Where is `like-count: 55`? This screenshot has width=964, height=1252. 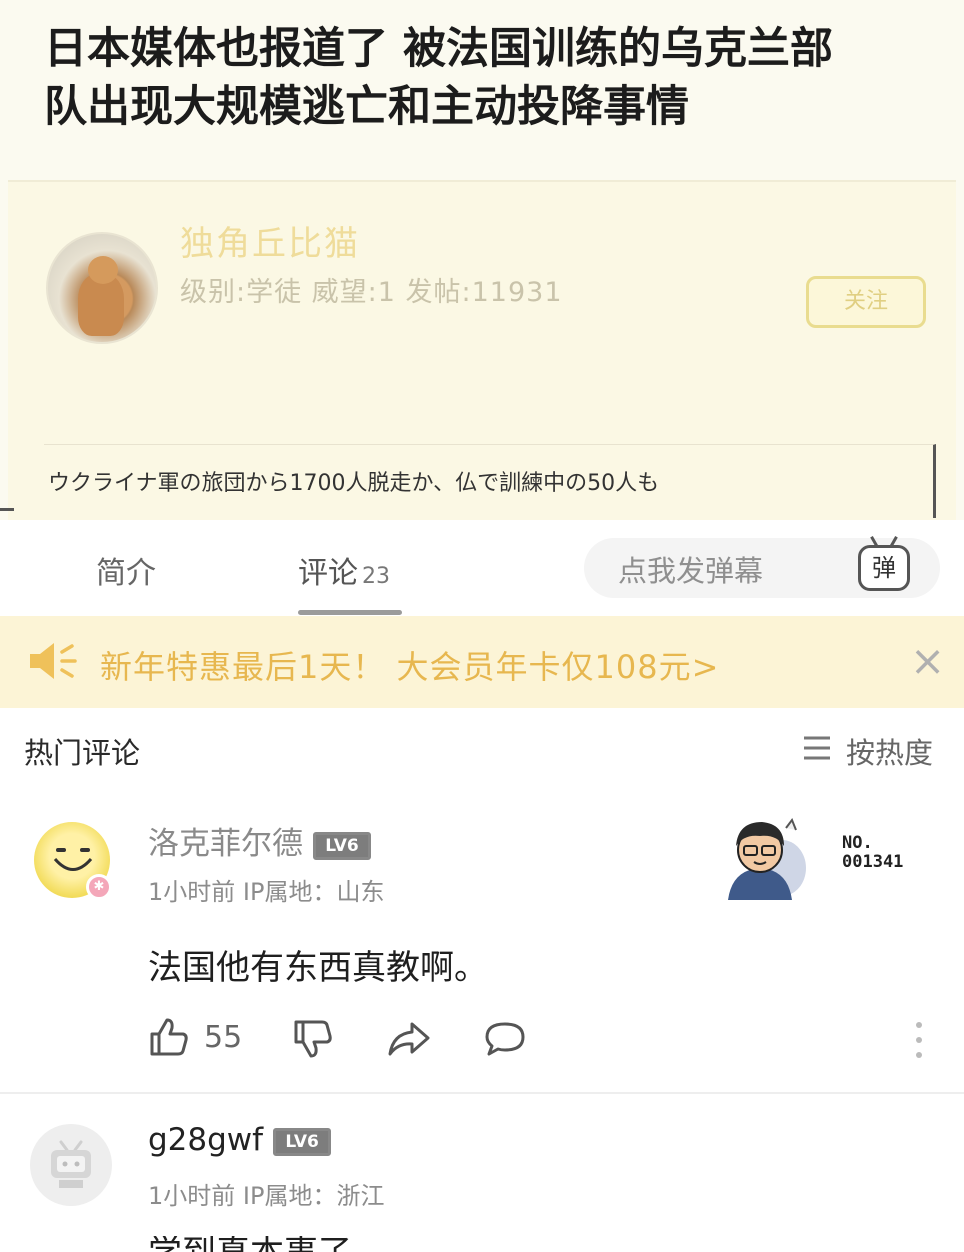
like-count: 55 is located at coordinates (223, 1037).